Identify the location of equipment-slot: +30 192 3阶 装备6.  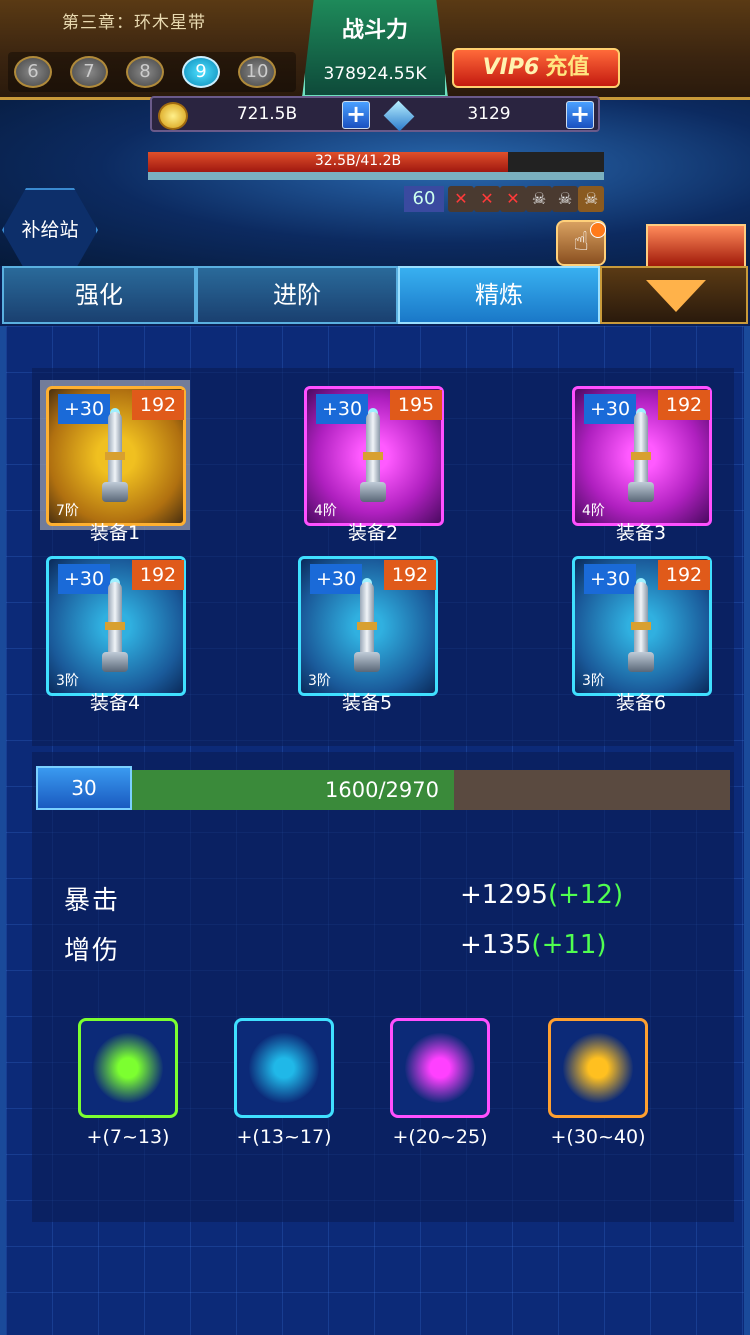
(641, 632).